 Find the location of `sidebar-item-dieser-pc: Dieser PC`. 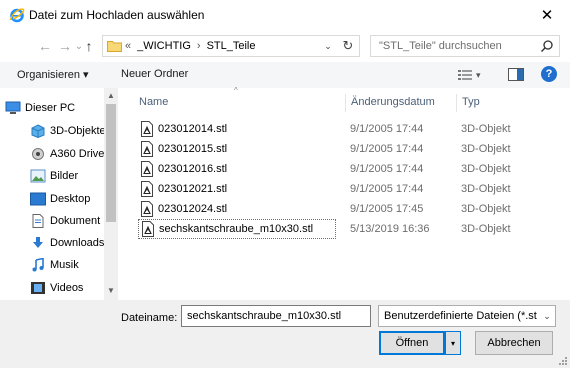

sidebar-item-dieser-pc: Dieser PC is located at coordinates (57, 108).